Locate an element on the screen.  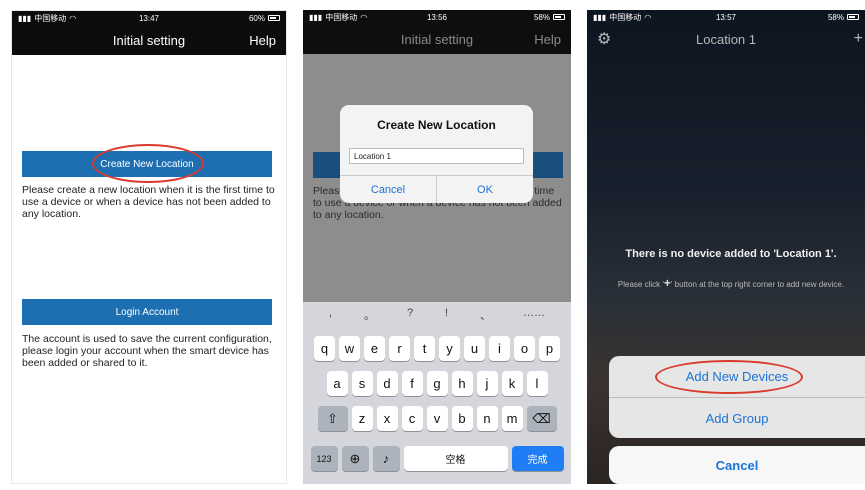
status-time: 13:47 is located at coordinates (149, 18).